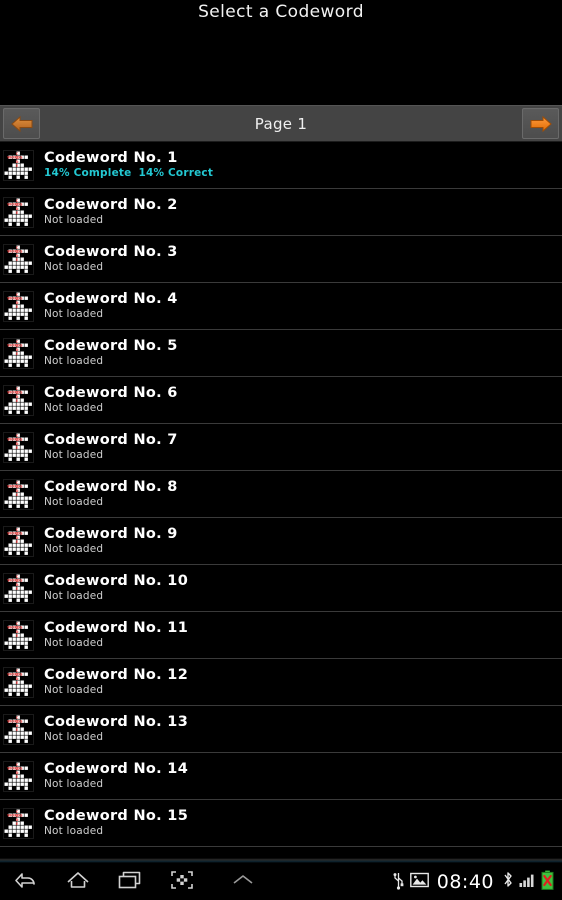 Image resolution: width=562 pixels, height=900 pixels. What do you see at coordinates (281, 12) in the screenshot?
I see `page-title: Select a Codeword` at bounding box center [281, 12].